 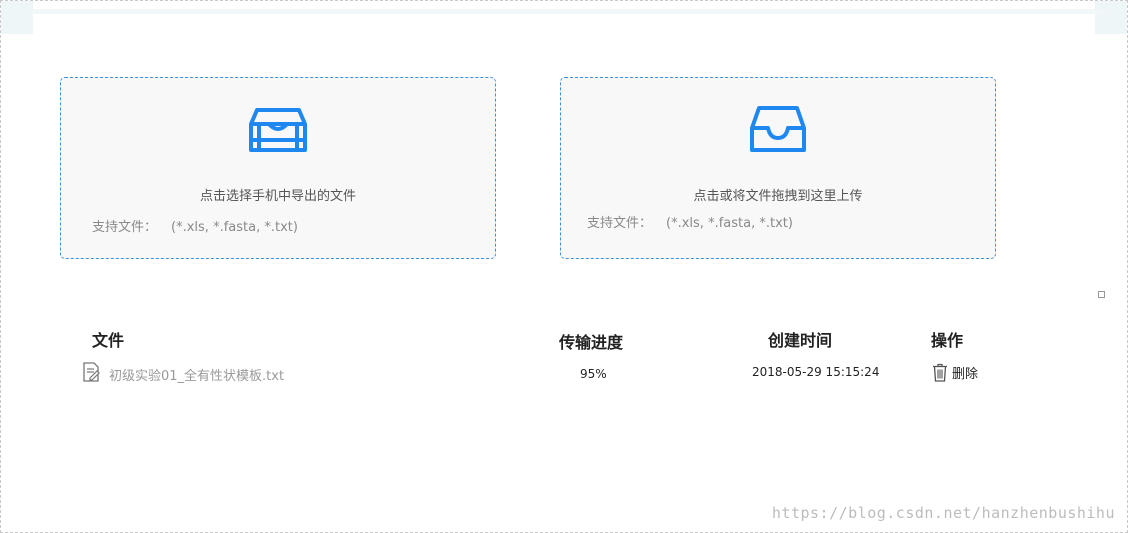 I want to click on archive-box-icon, so click(x=278, y=130).